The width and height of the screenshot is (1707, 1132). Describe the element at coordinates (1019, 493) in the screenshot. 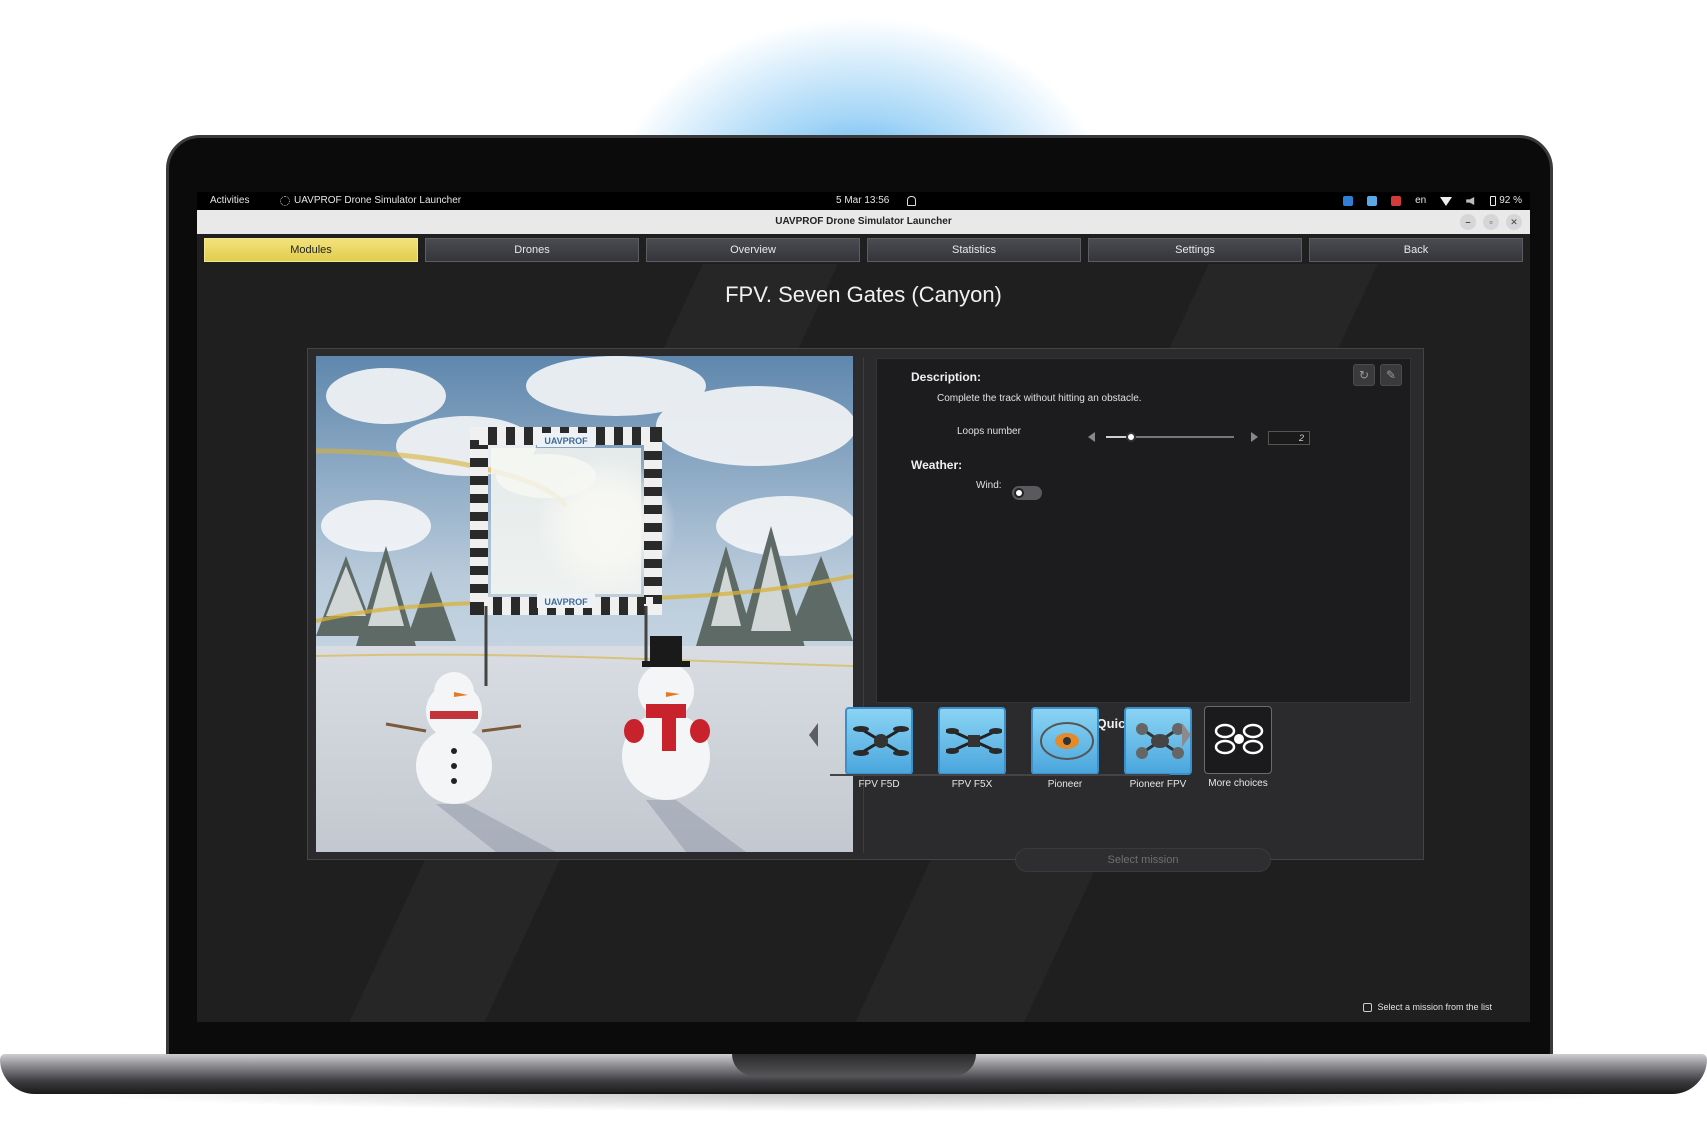

I see `toggle-knob` at that location.